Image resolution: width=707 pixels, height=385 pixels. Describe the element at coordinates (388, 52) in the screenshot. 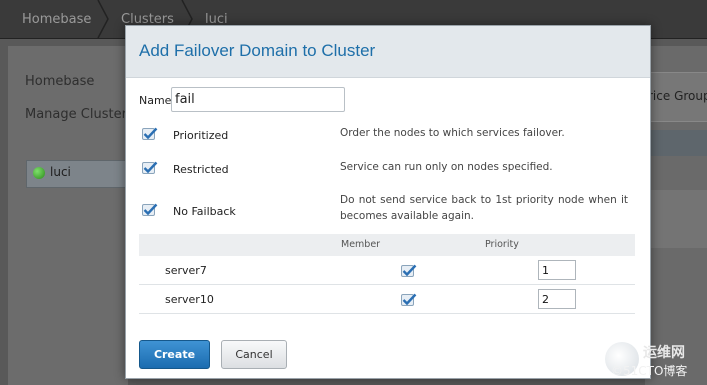

I see `dialog-header: Add Failover Domain to Cluster` at that location.